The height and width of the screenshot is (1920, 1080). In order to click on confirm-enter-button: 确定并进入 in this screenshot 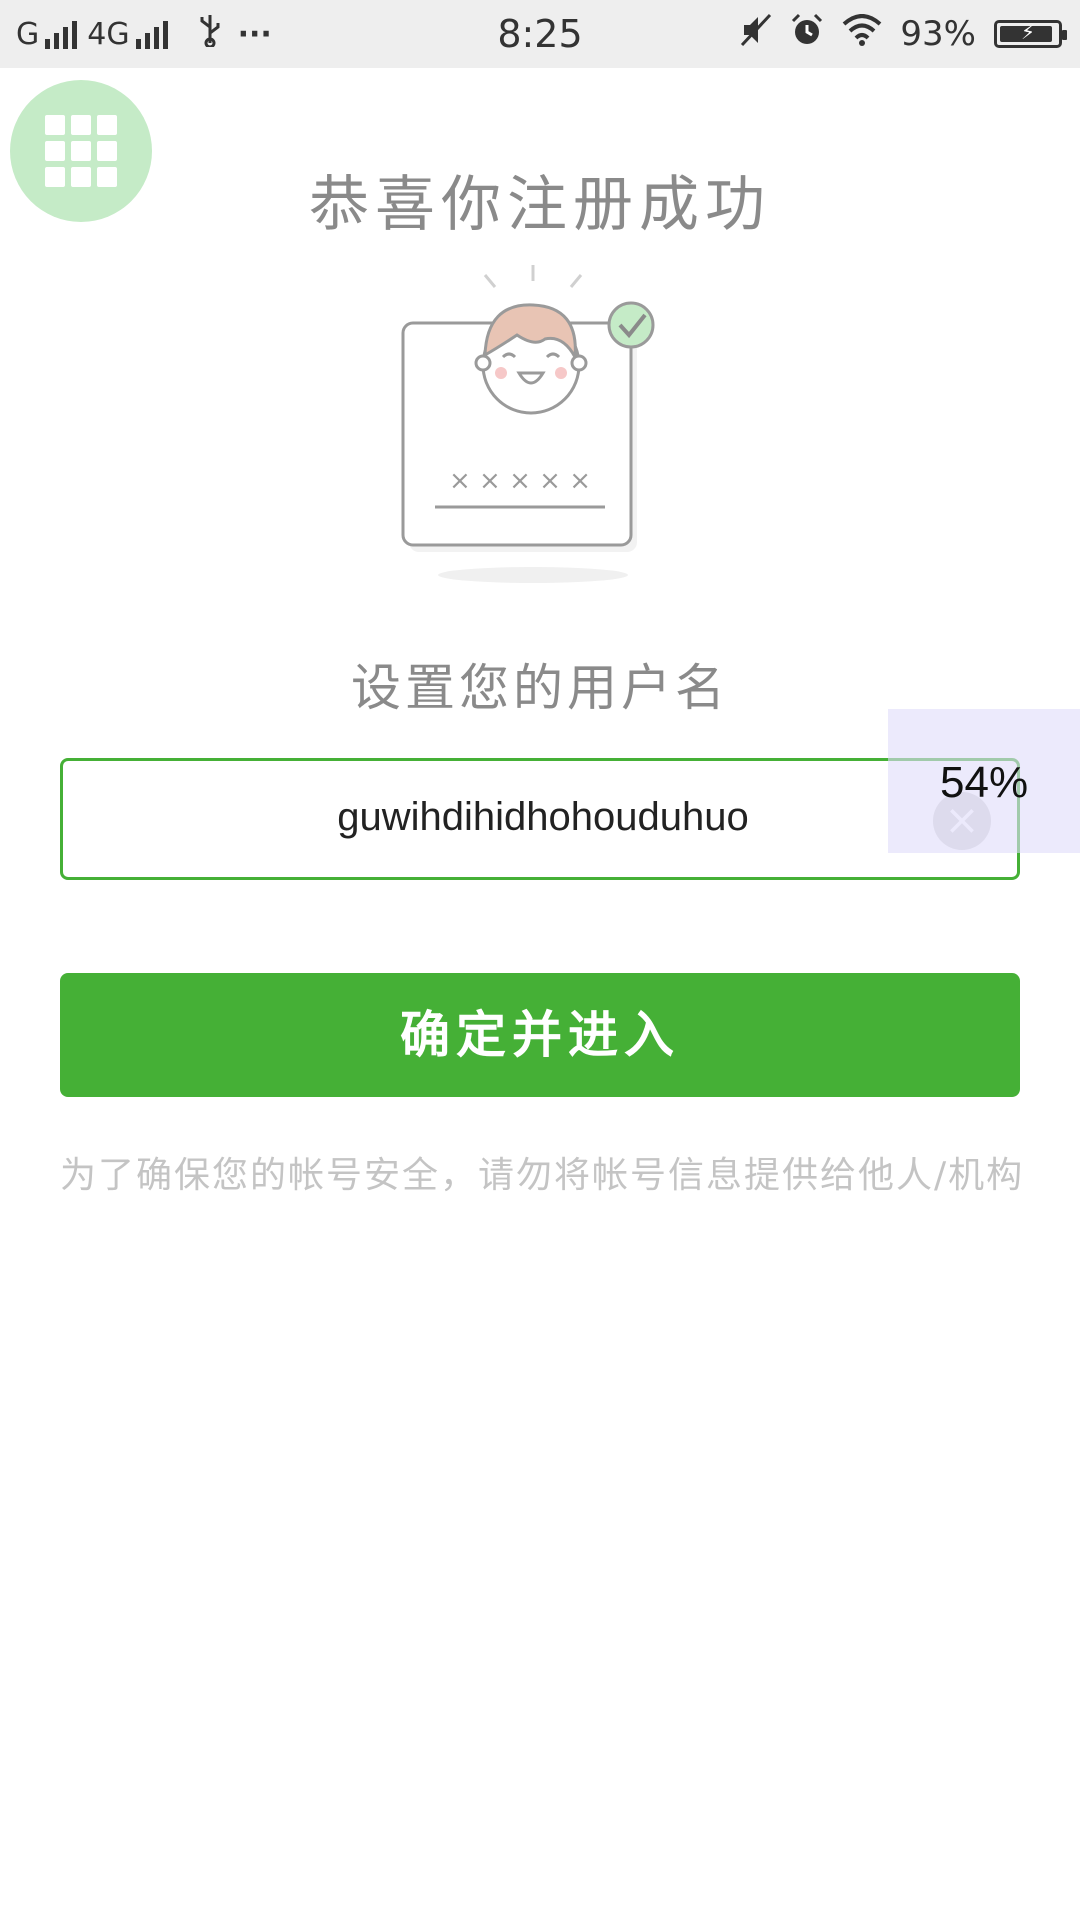, I will do `click(540, 1035)`.